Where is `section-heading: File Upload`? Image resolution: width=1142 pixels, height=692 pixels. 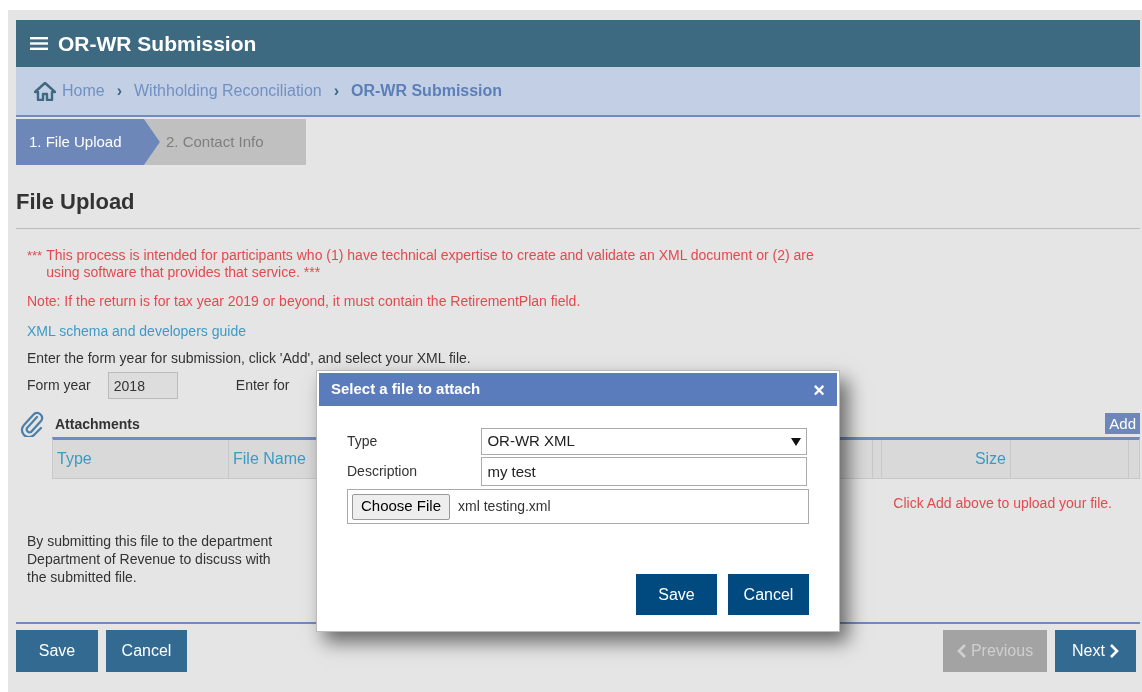
section-heading: File Upload is located at coordinates (76, 202).